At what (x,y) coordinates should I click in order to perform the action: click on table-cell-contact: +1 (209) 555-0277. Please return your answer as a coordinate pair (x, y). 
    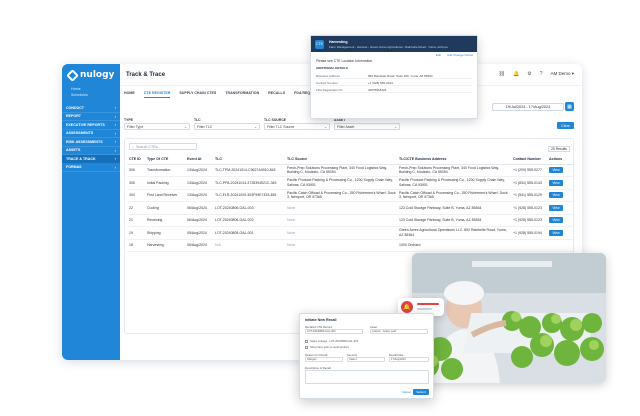
    Looking at the image, I should click on (529, 170).